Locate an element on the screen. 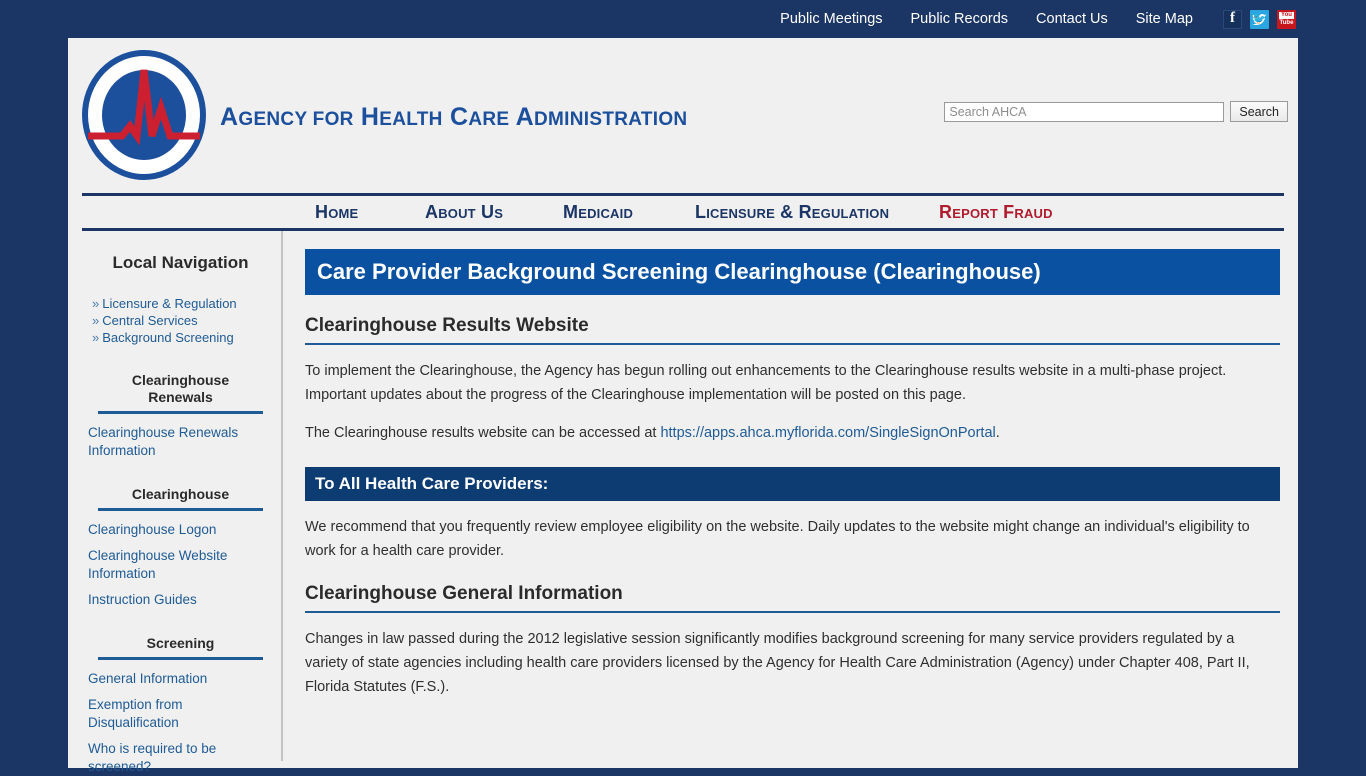 The width and height of the screenshot is (1366, 776). nav-item-home: Home is located at coordinates (336, 212).